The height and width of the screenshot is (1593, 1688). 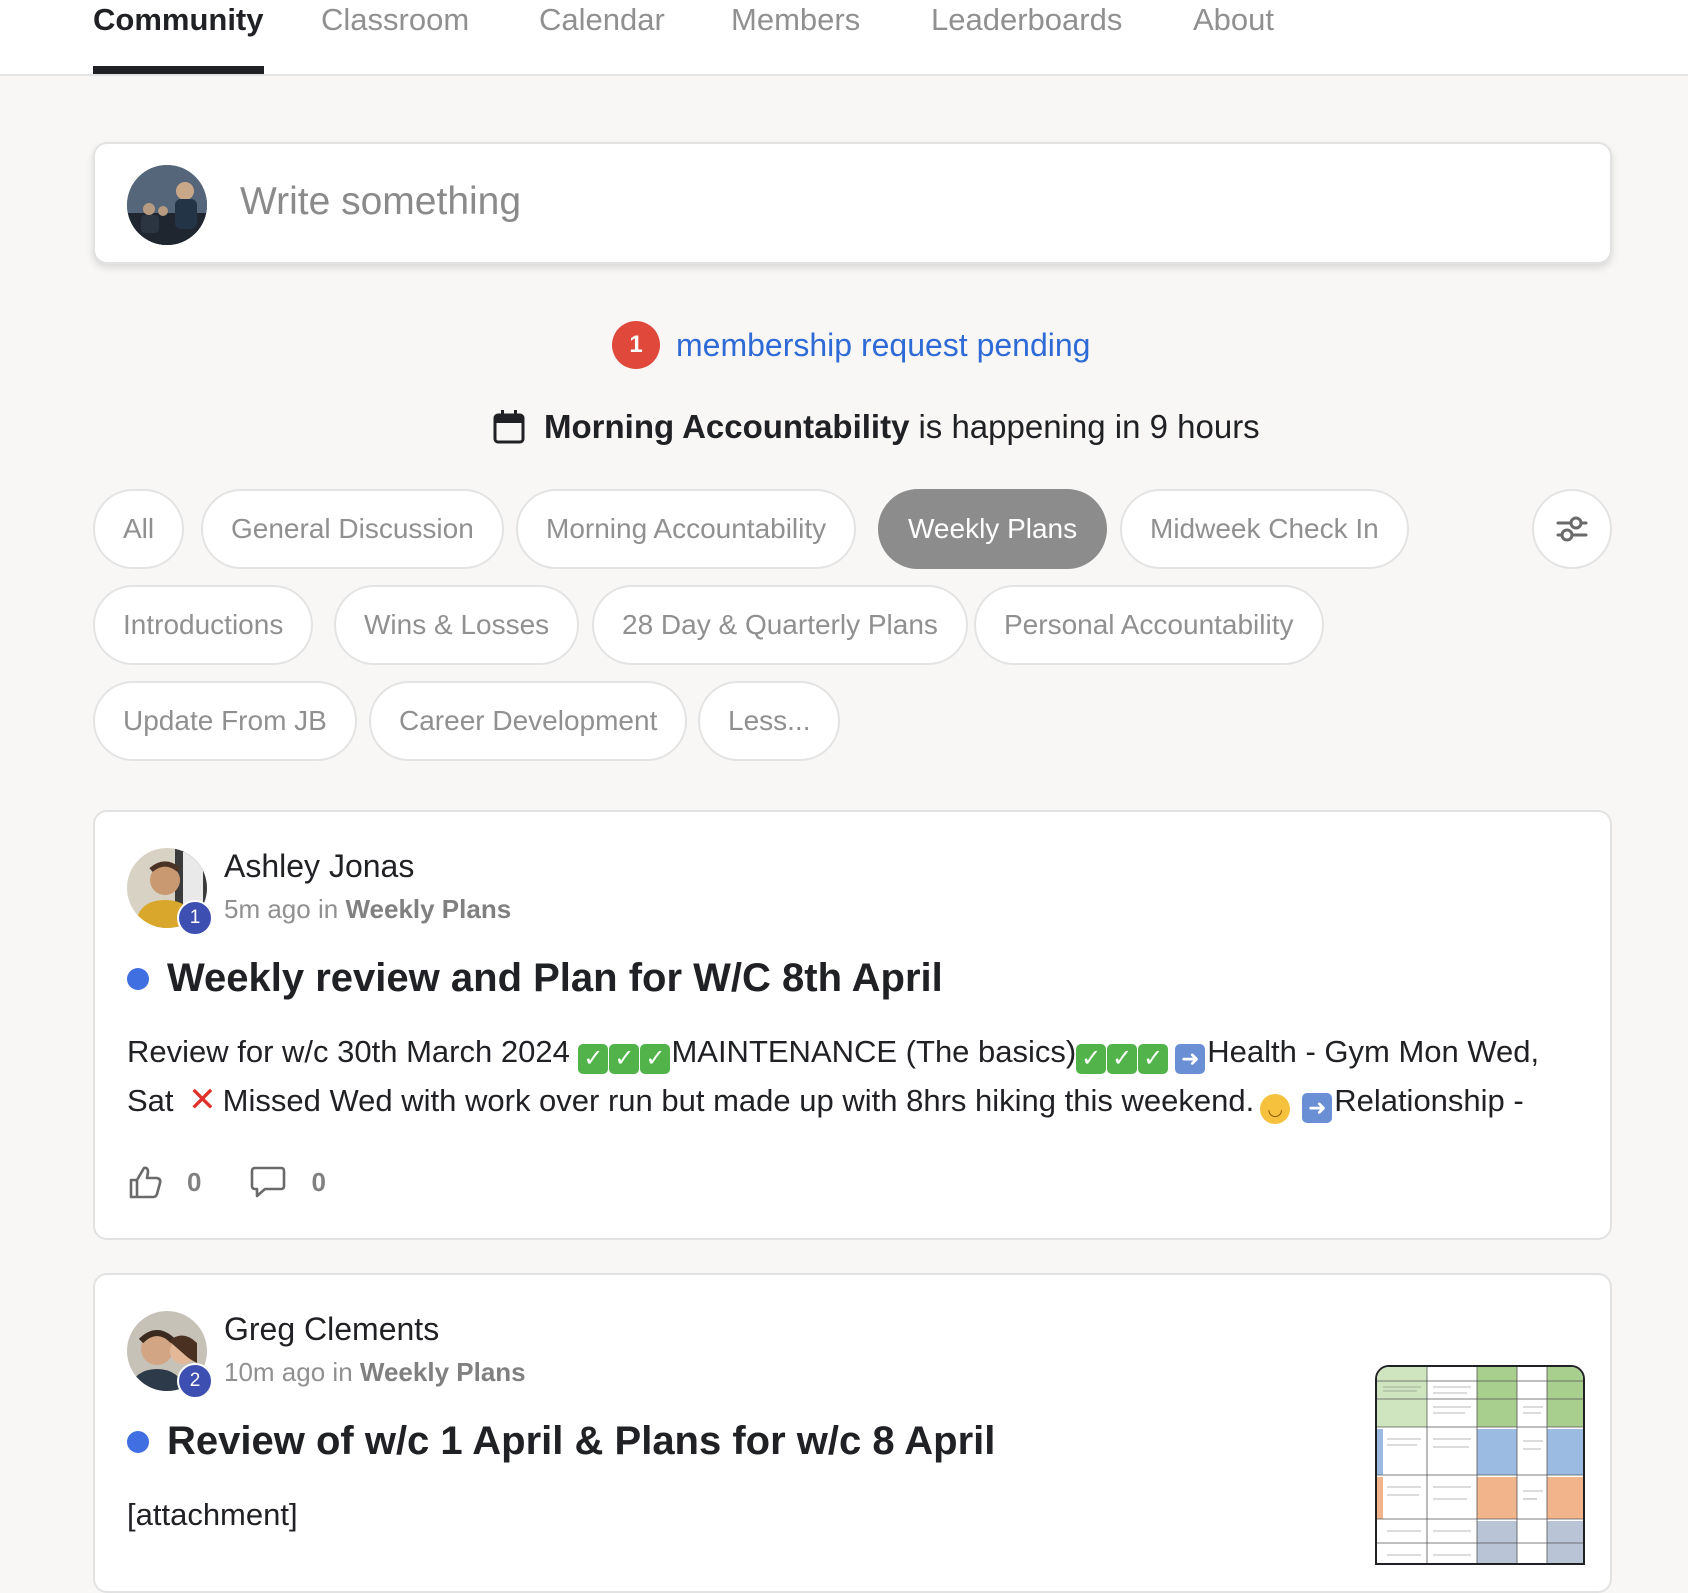 I want to click on tab-classroom: Classroom, so click(x=395, y=38).